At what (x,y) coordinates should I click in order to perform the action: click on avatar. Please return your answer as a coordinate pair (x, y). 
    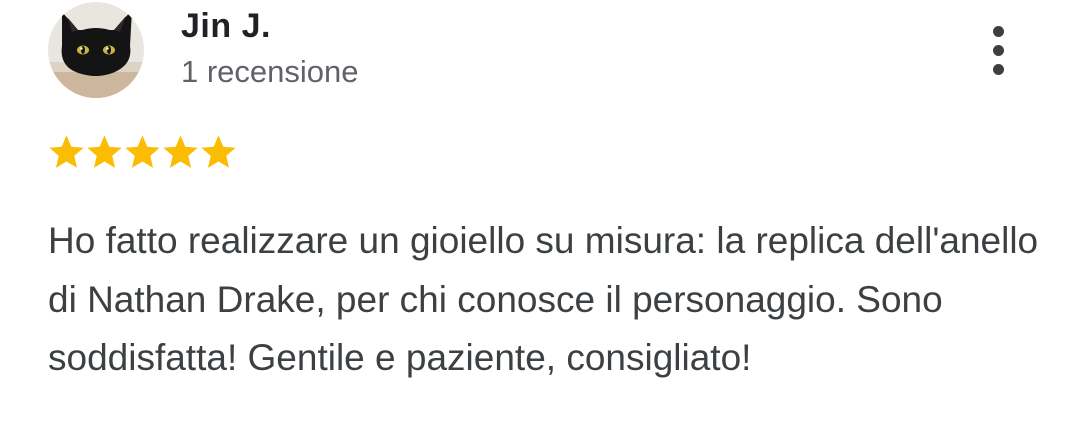
    Looking at the image, I should click on (96, 50).